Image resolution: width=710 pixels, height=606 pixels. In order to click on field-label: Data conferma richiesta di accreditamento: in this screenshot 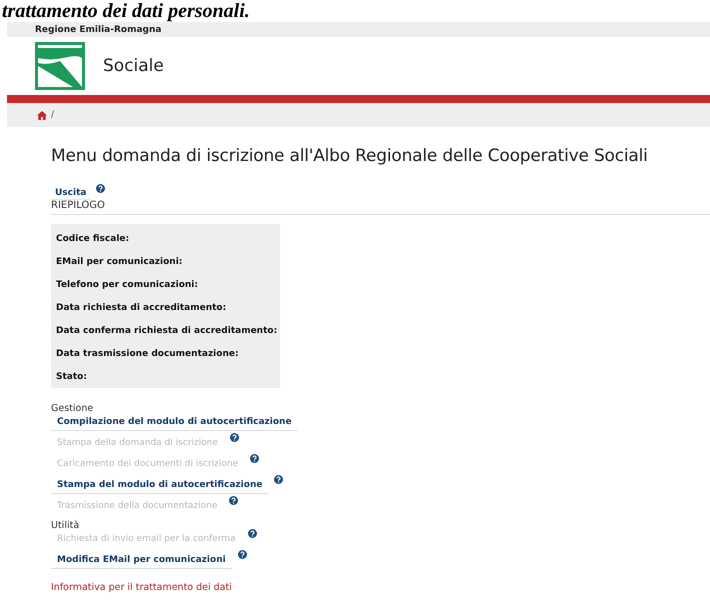, I will do `click(166, 331)`.